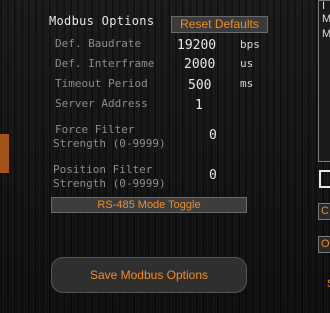 The height and width of the screenshot is (313, 330). I want to click on server-address-value: 1, so click(199, 105).